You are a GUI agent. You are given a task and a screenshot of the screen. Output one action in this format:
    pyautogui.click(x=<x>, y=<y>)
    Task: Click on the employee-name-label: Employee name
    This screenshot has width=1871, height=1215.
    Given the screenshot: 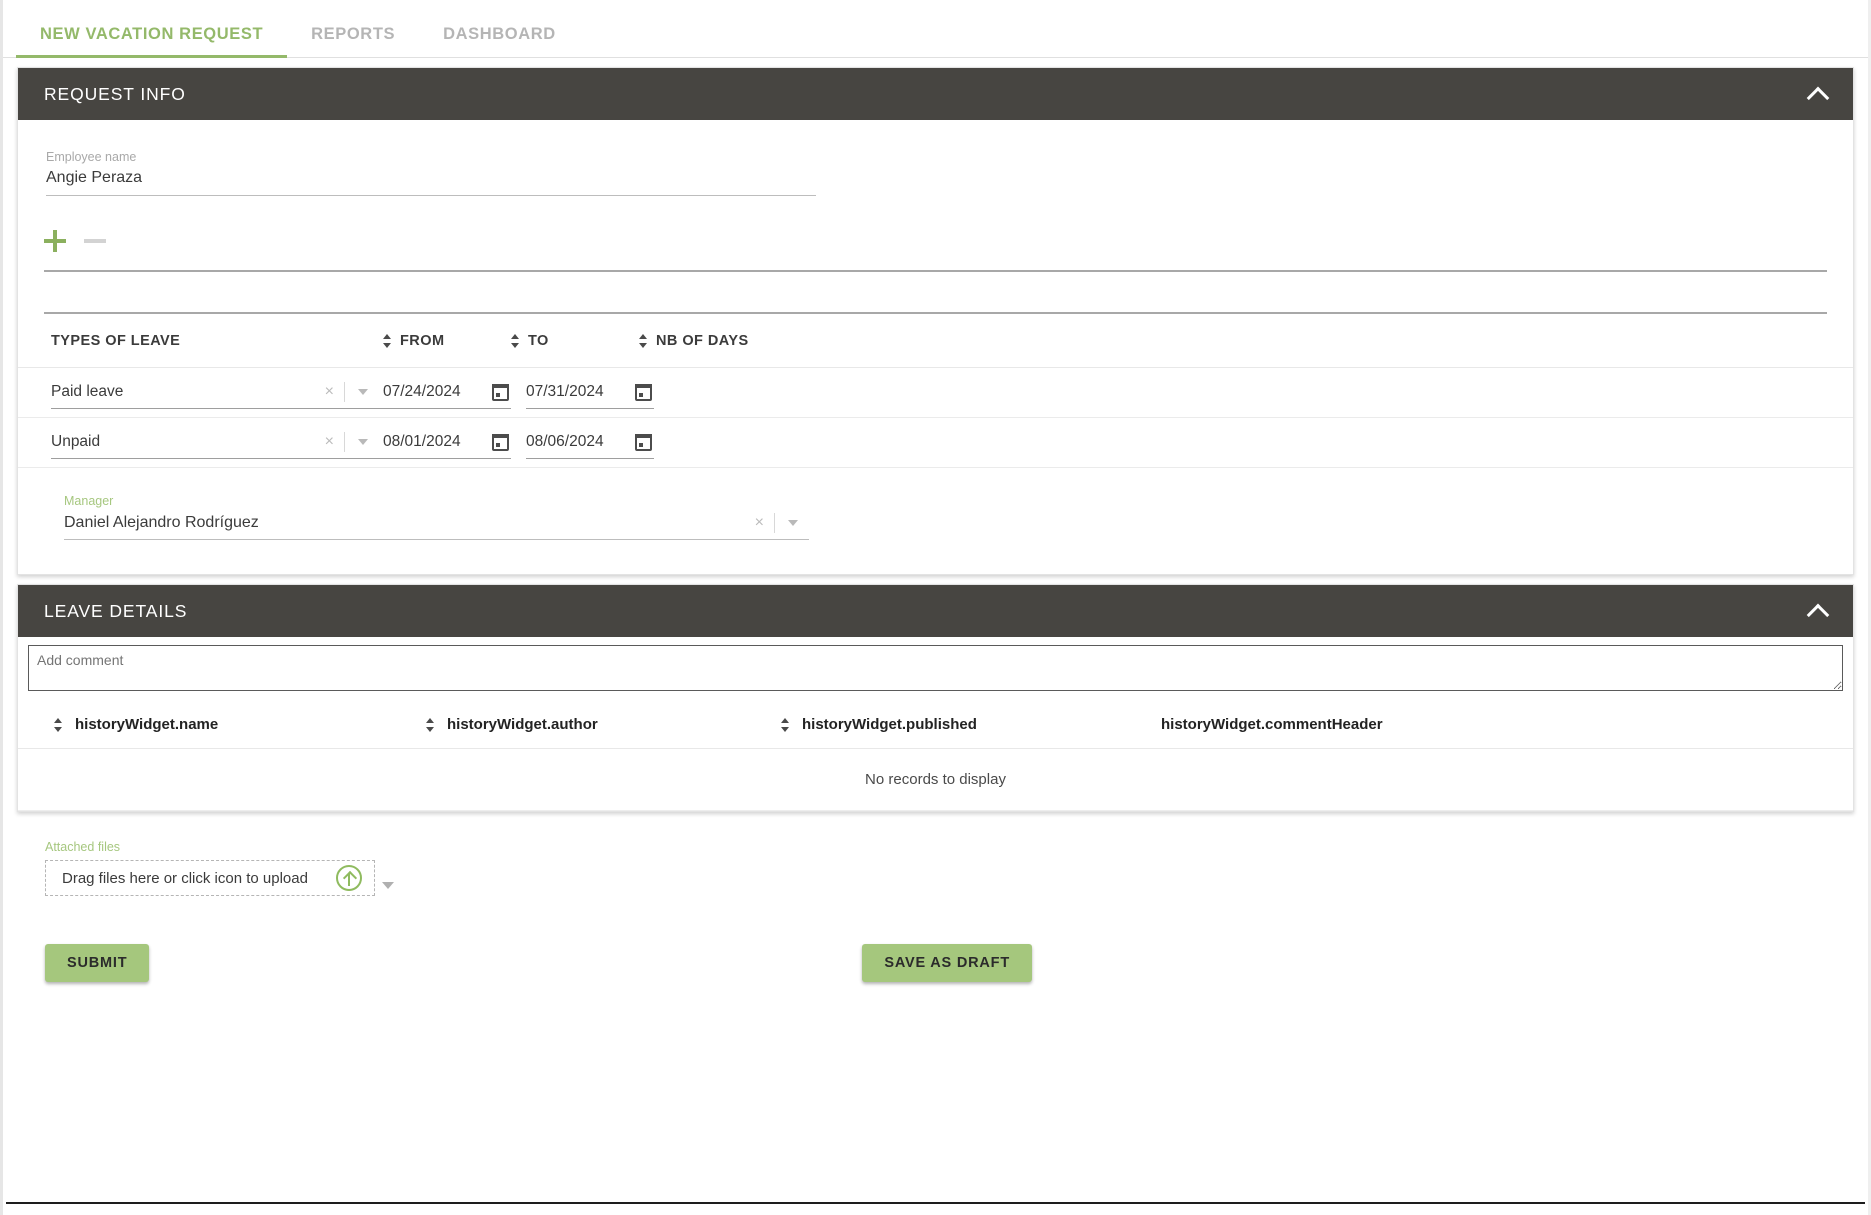 What is the action you would take?
    pyautogui.click(x=91, y=157)
    